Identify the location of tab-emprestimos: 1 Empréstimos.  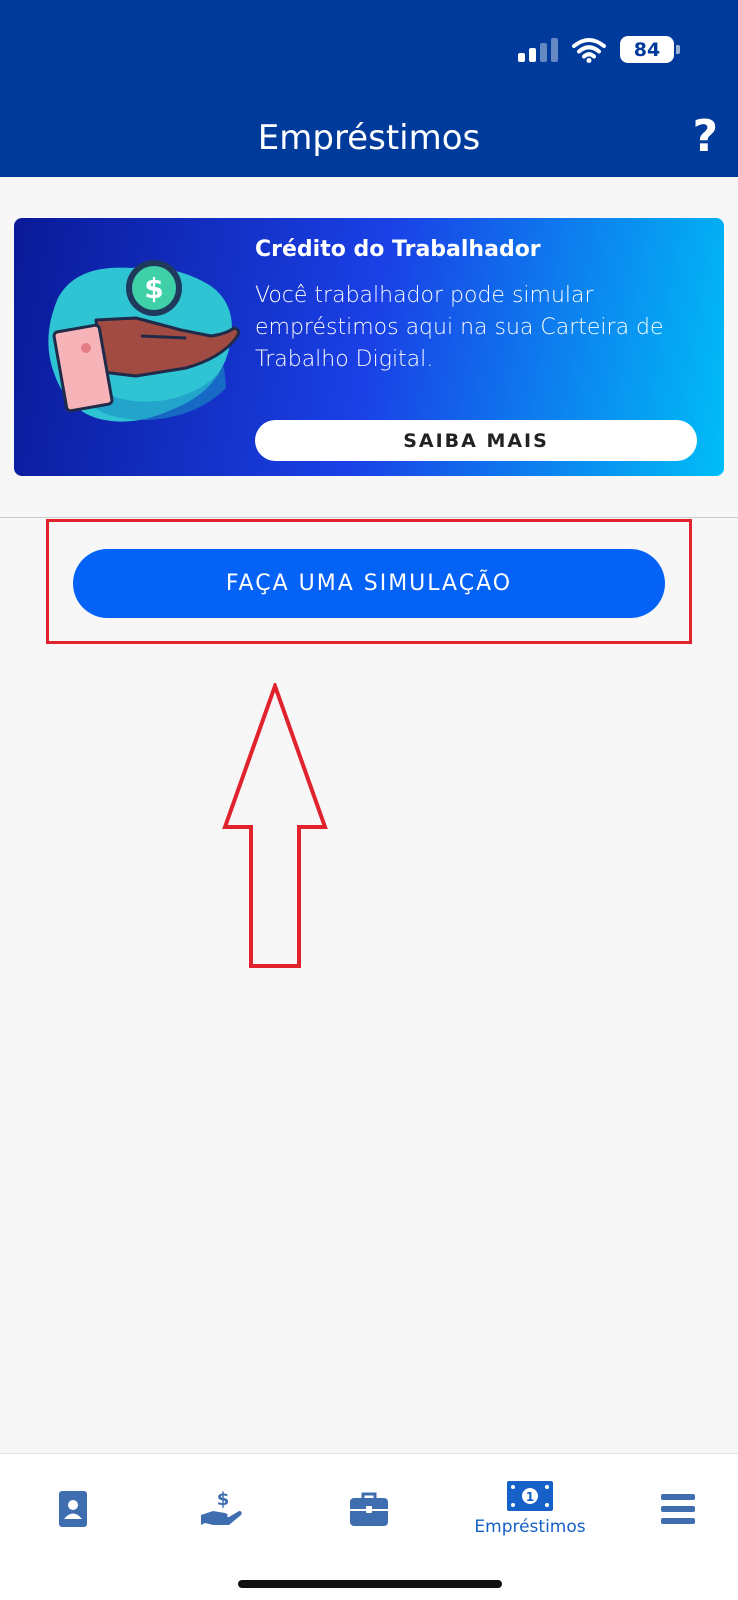
(530, 1509).